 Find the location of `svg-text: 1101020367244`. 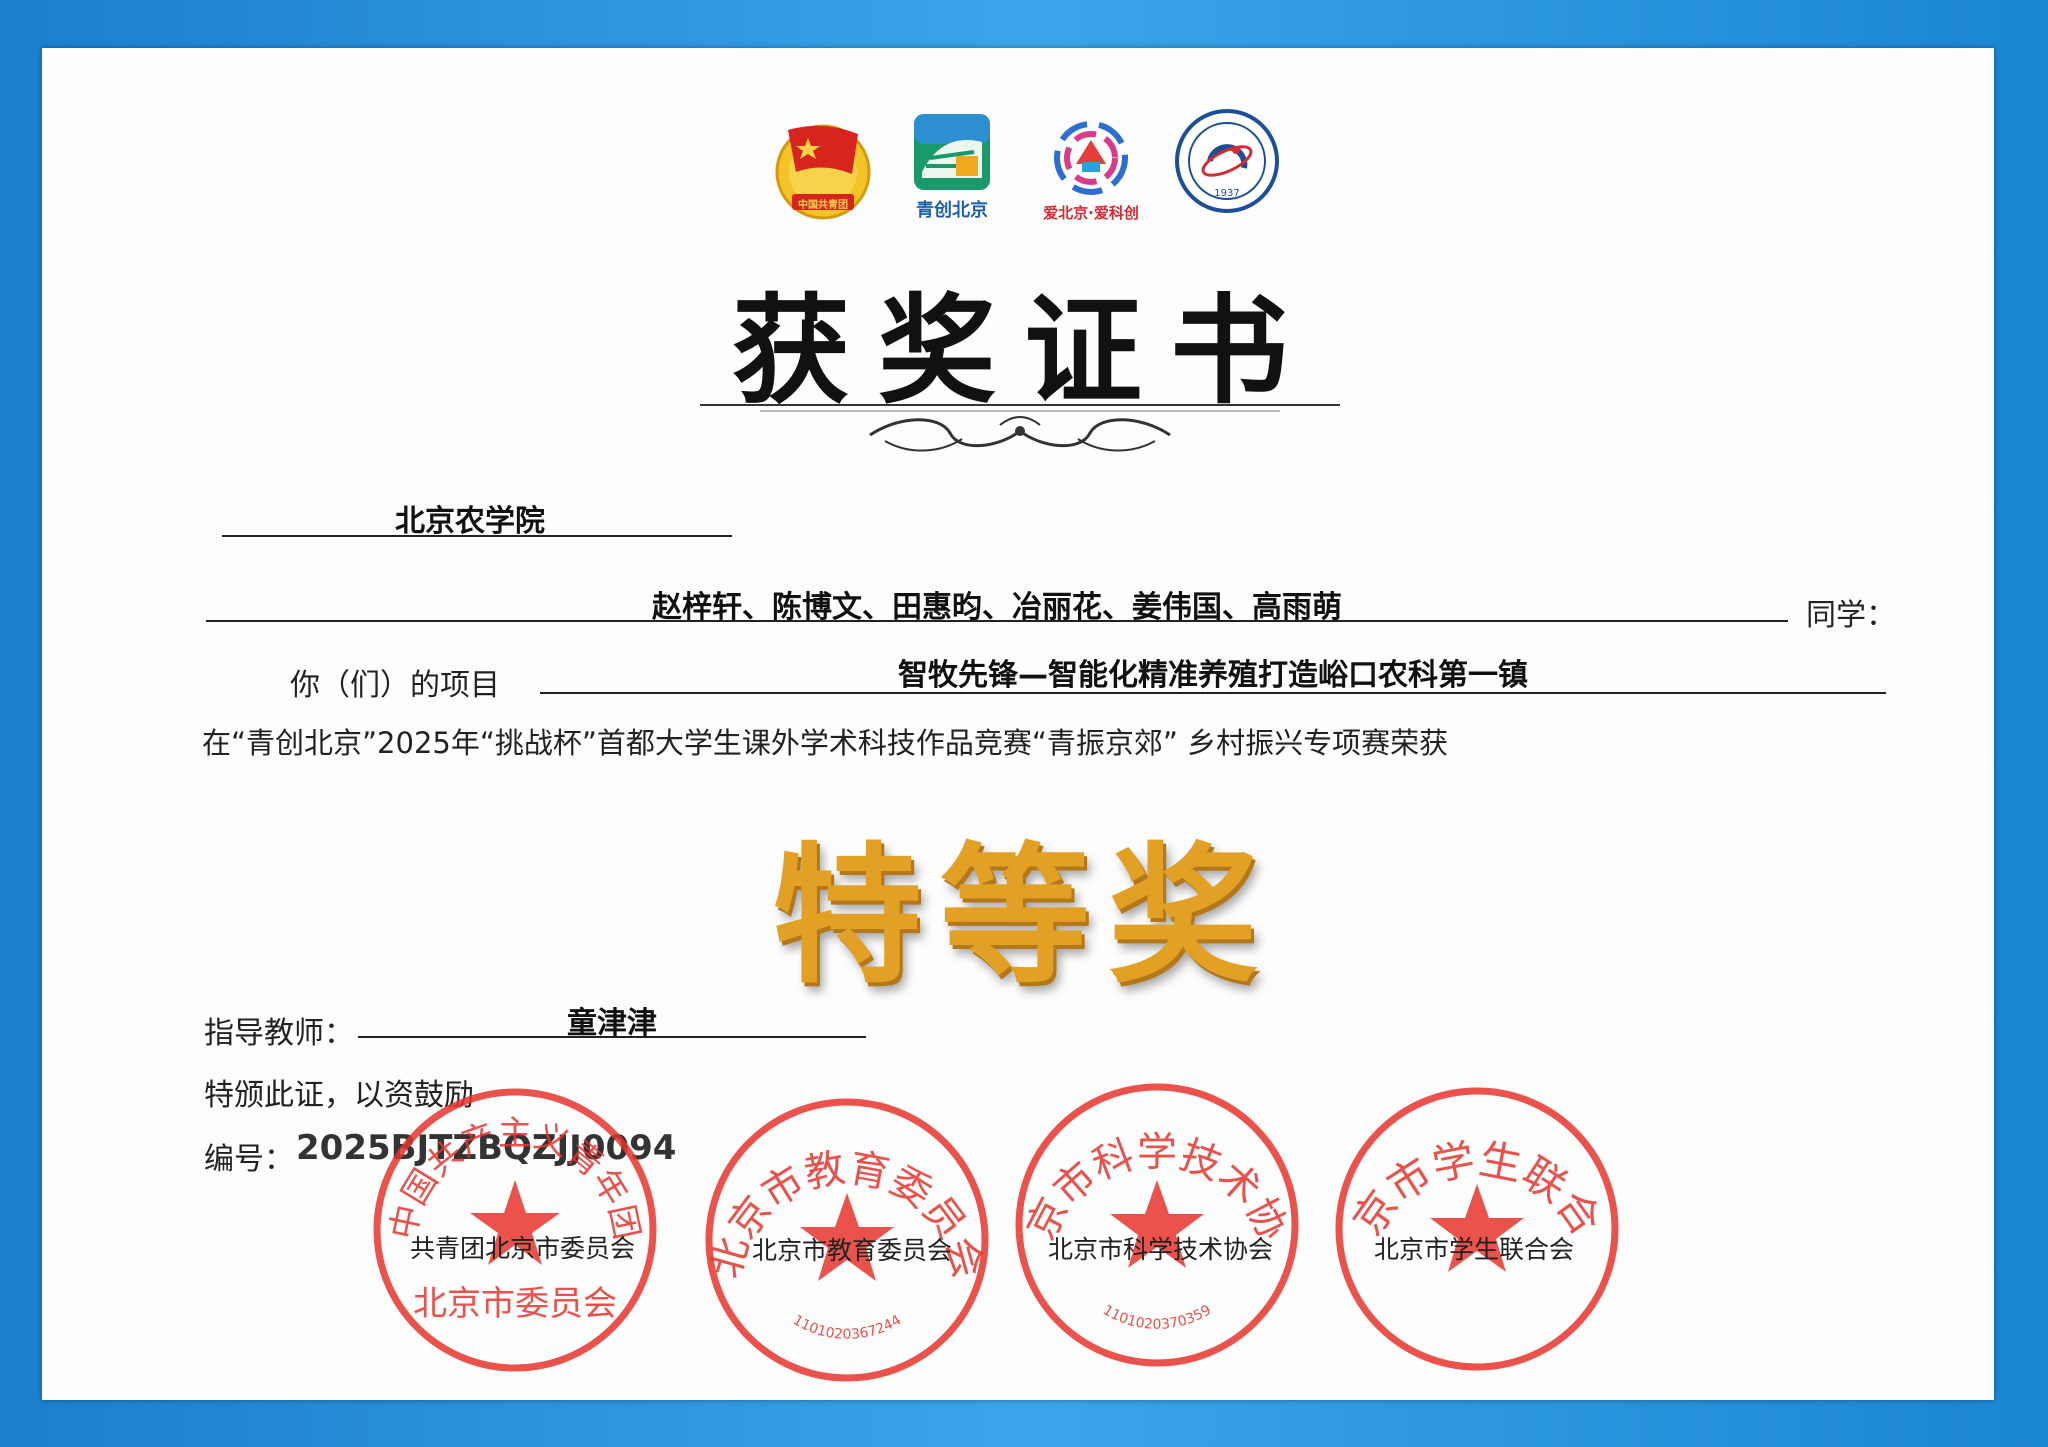

svg-text: 1101020367244 is located at coordinates (847, 1327).